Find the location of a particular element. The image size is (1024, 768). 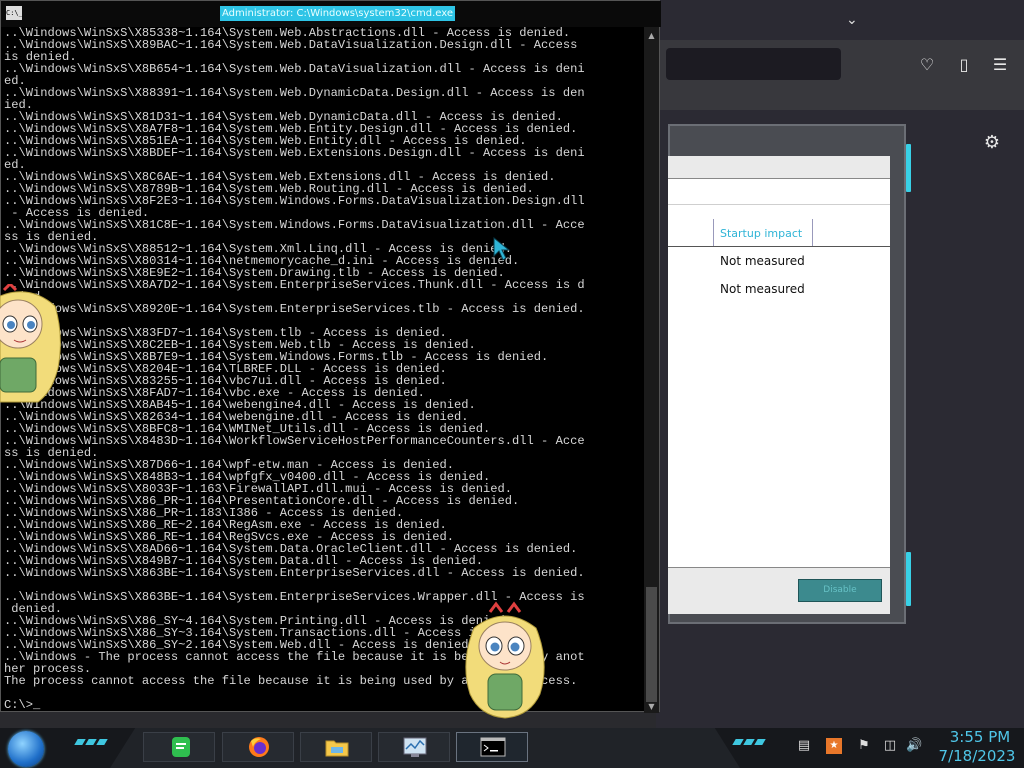

column-header-startup-impact: Startup impact is located at coordinates (763, 232).